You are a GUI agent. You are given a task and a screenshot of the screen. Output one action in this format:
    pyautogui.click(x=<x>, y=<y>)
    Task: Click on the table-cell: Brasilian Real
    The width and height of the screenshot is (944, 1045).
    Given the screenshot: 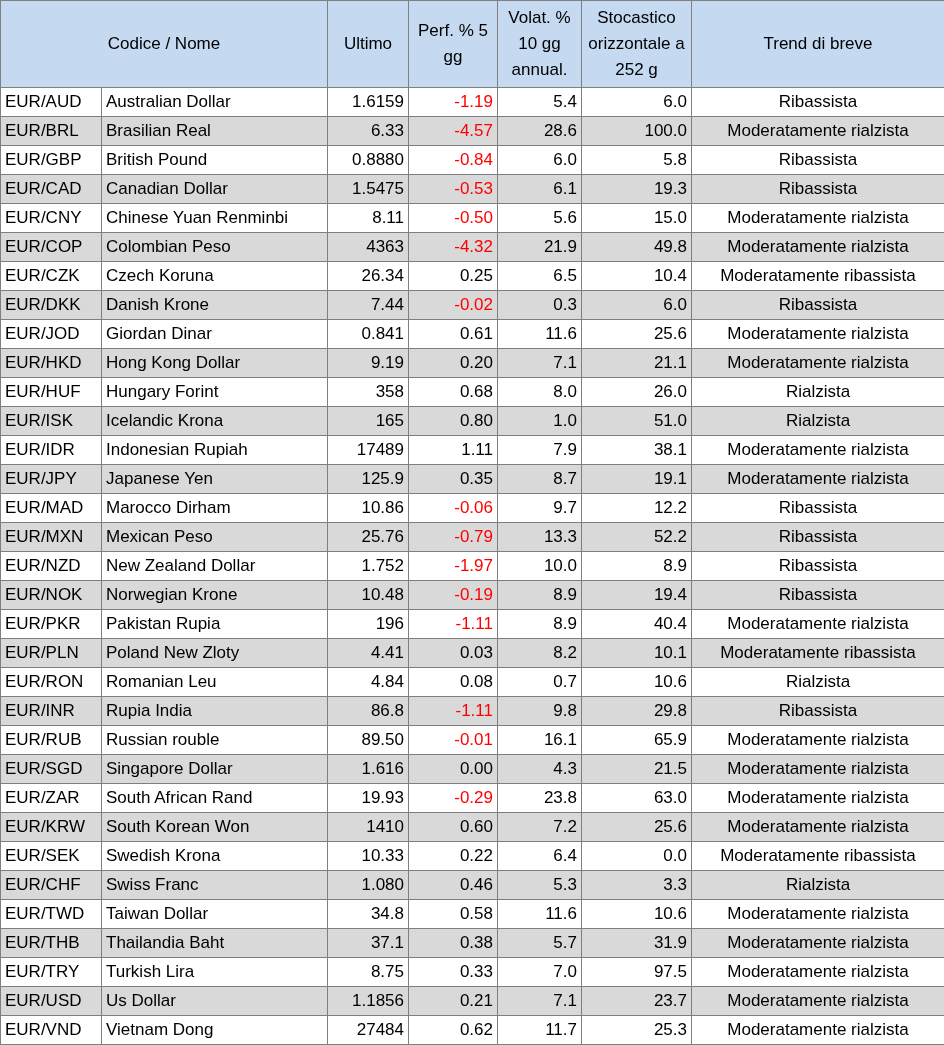 What is the action you would take?
    pyautogui.click(x=214, y=131)
    